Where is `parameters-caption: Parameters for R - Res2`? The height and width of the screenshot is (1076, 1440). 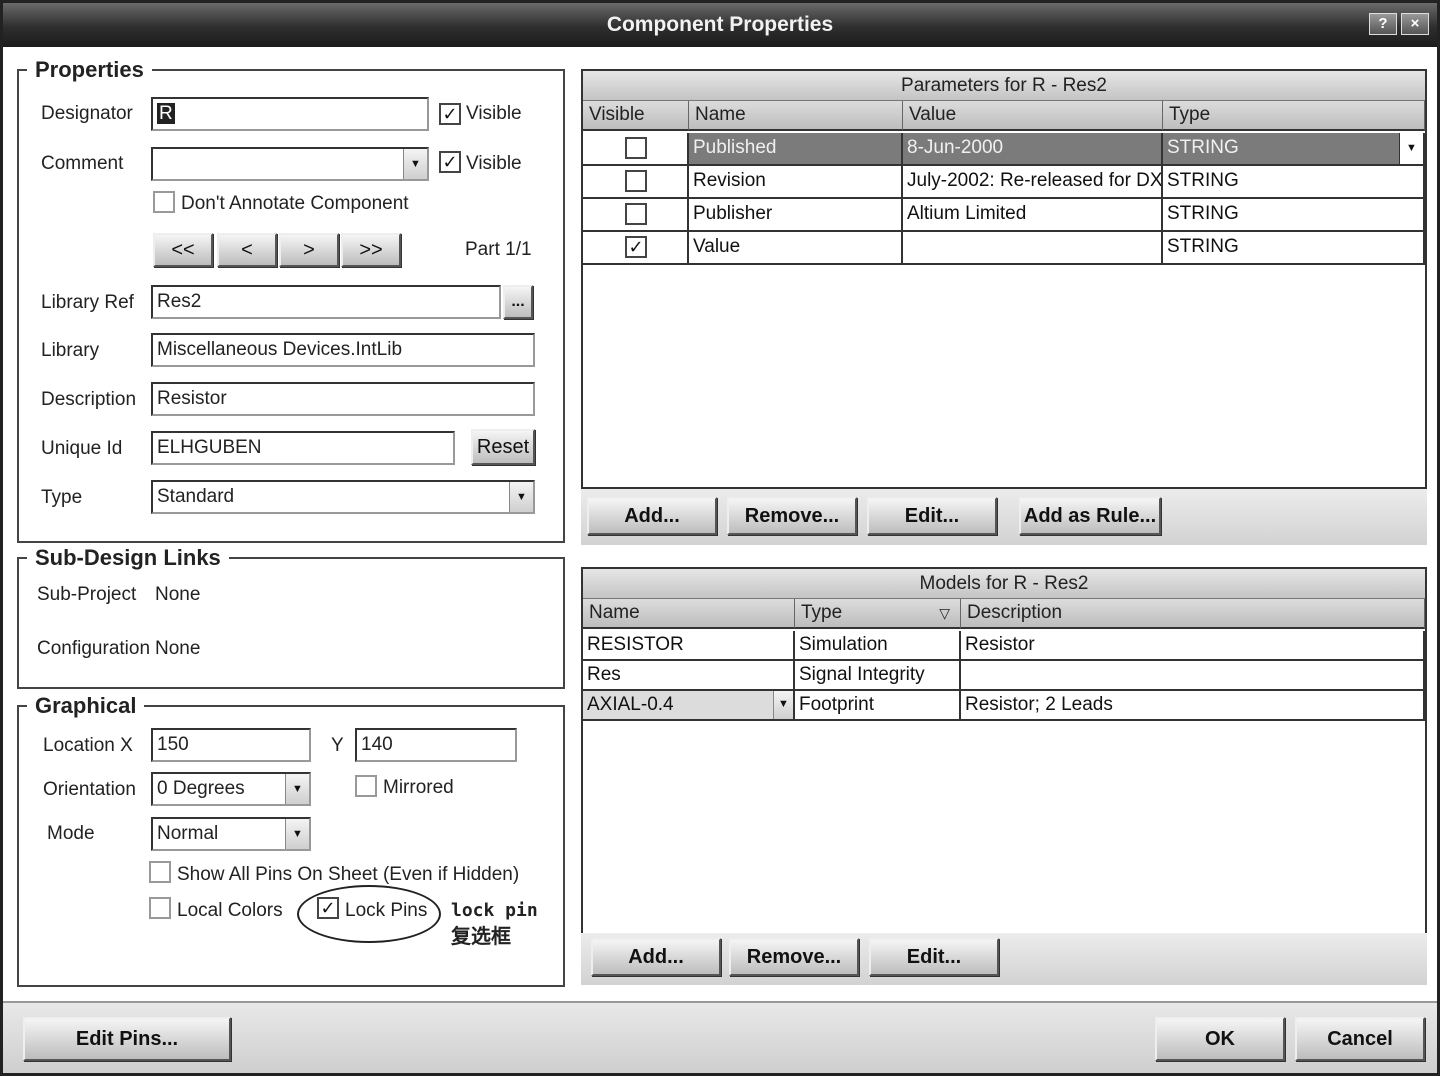
parameters-caption: Parameters for R - Res2 is located at coordinates (1004, 86).